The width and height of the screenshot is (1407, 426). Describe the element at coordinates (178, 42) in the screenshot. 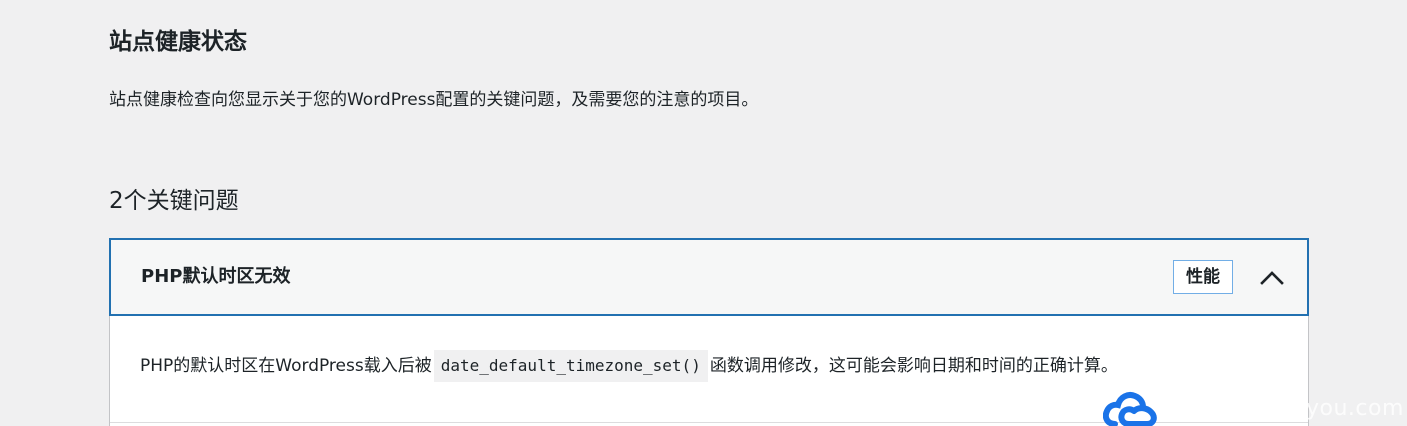

I see `page-title: 站点健康状态` at that location.